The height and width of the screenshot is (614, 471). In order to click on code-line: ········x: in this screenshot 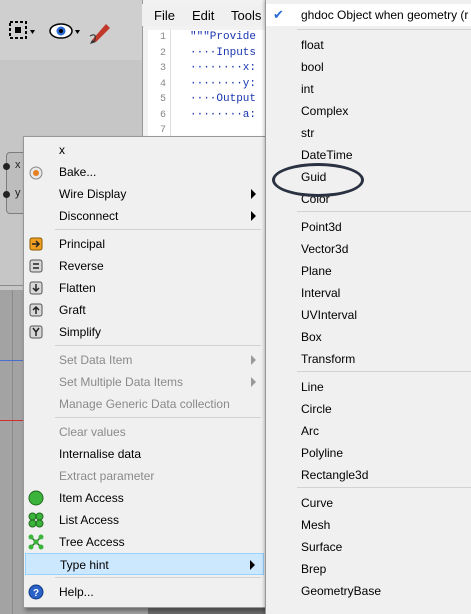, I will do `click(223, 68)`.